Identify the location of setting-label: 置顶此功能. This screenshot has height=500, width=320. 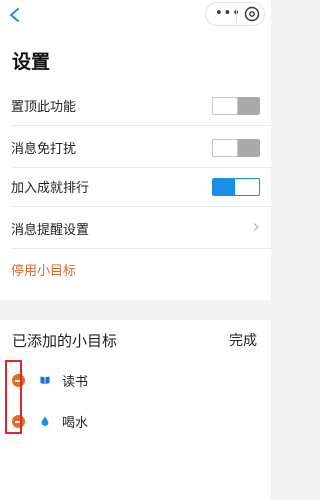
(44, 107).